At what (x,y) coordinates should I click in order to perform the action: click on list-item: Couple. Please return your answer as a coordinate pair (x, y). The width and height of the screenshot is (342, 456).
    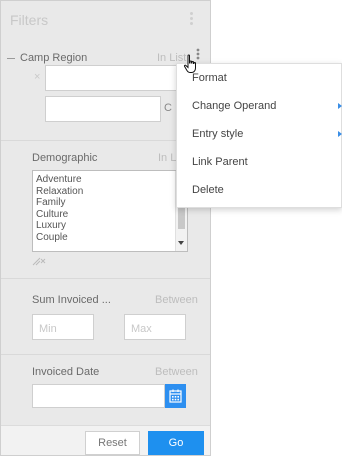
    Looking at the image, I should click on (111, 238).